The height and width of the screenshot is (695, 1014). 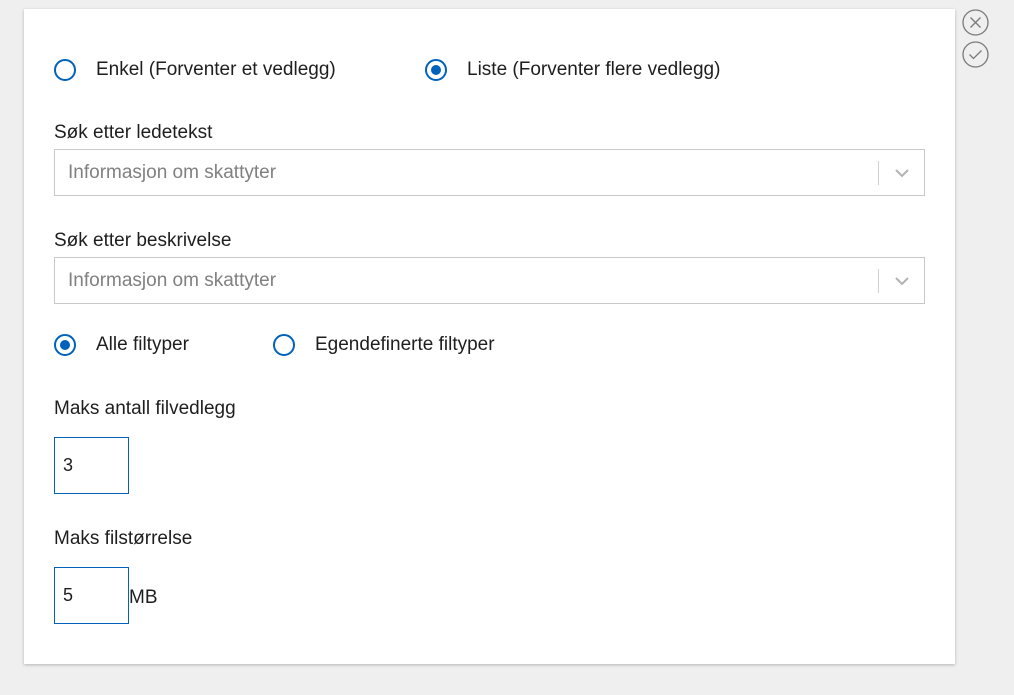 I want to click on file-size-unit: MB, so click(x=143, y=597).